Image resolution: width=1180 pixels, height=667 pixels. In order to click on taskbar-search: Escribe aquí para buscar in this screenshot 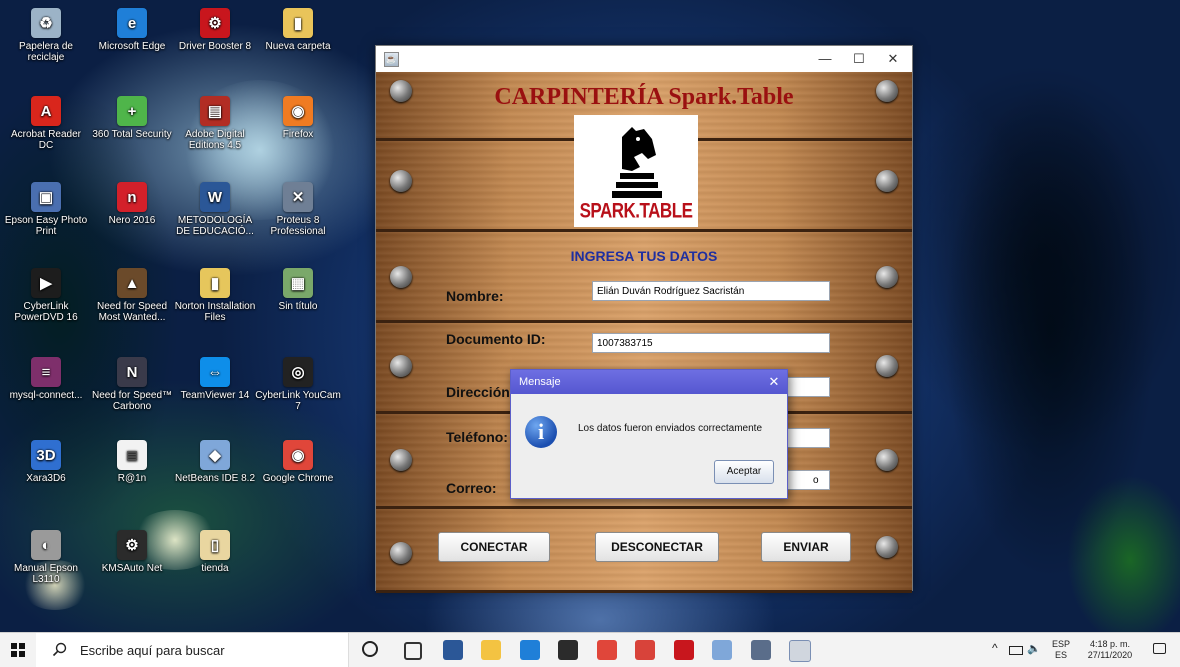, I will do `click(192, 650)`.